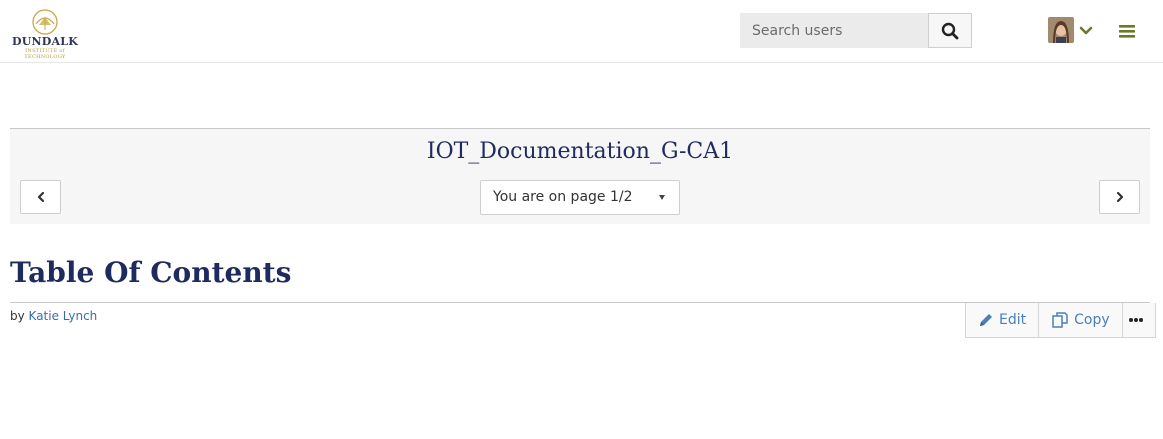 This screenshot has width=1163, height=439. What do you see at coordinates (1013, 320) in the screenshot?
I see `edit-label: Edit` at bounding box center [1013, 320].